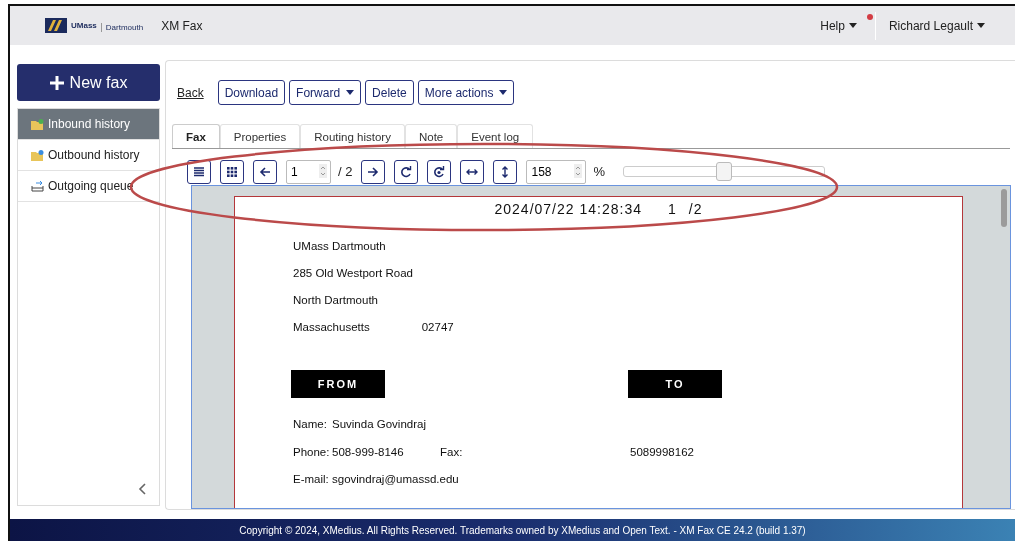 The image size is (1015, 543). Describe the element at coordinates (675, 384) in the screenshot. I see `to-banner: TO` at that location.